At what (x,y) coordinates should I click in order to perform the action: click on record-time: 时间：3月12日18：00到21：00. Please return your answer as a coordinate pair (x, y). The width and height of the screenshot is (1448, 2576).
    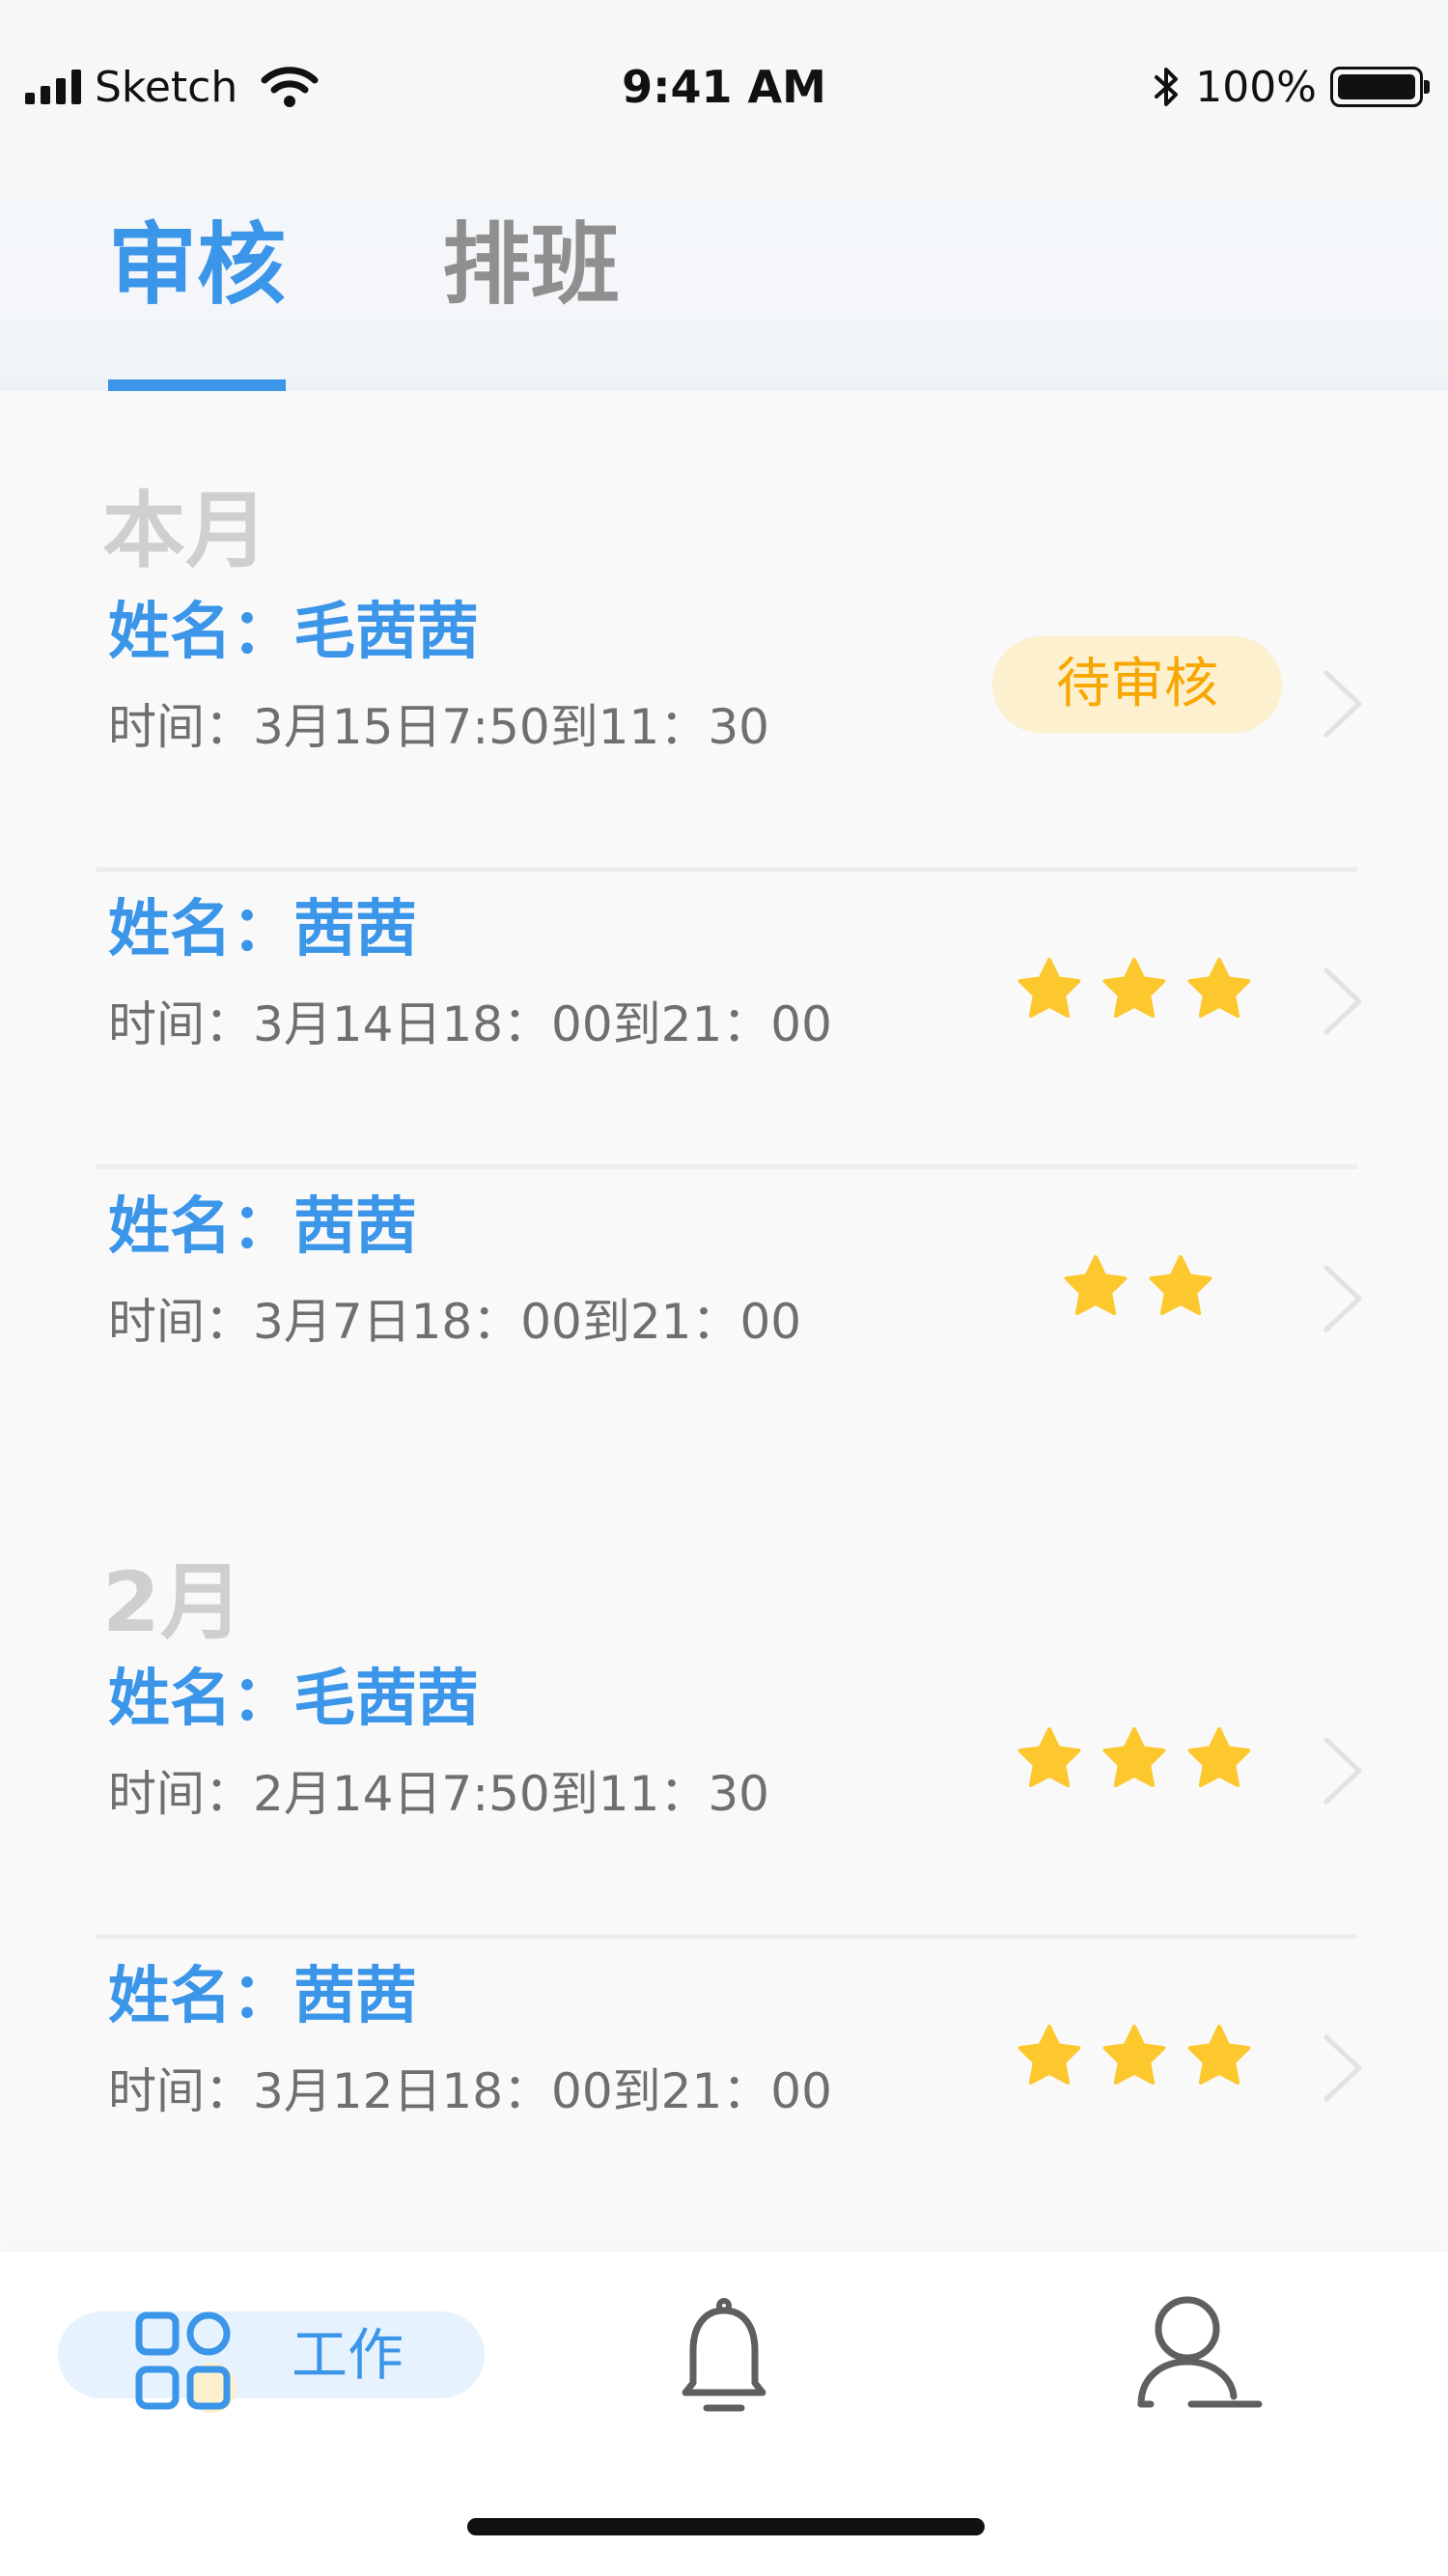
    Looking at the image, I should click on (470, 2091).